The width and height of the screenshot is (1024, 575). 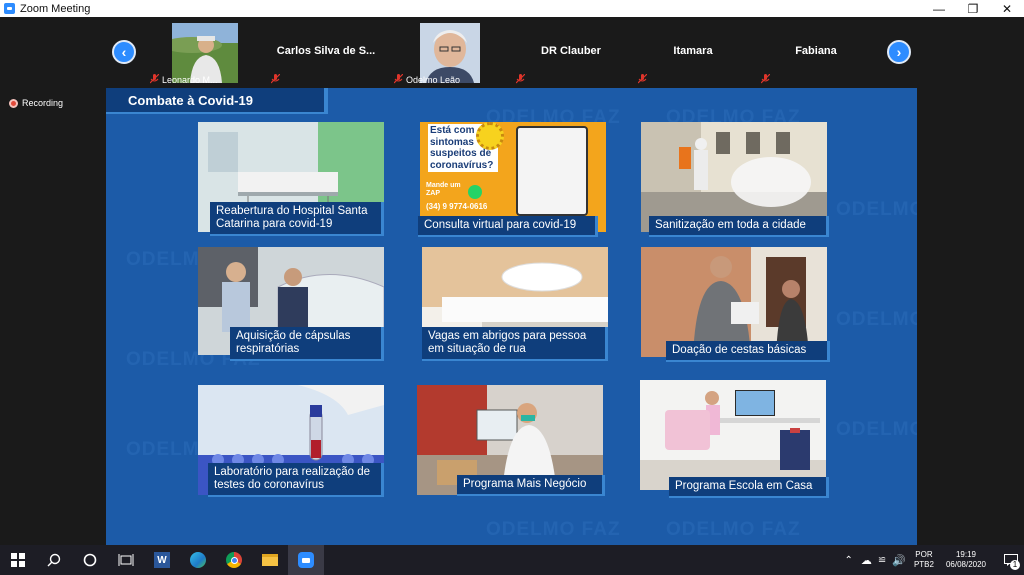 What do you see at coordinates (531, 485) in the screenshot?
I see `card-caption: Programa Mais Negócio` at bounding box center [531, 485].